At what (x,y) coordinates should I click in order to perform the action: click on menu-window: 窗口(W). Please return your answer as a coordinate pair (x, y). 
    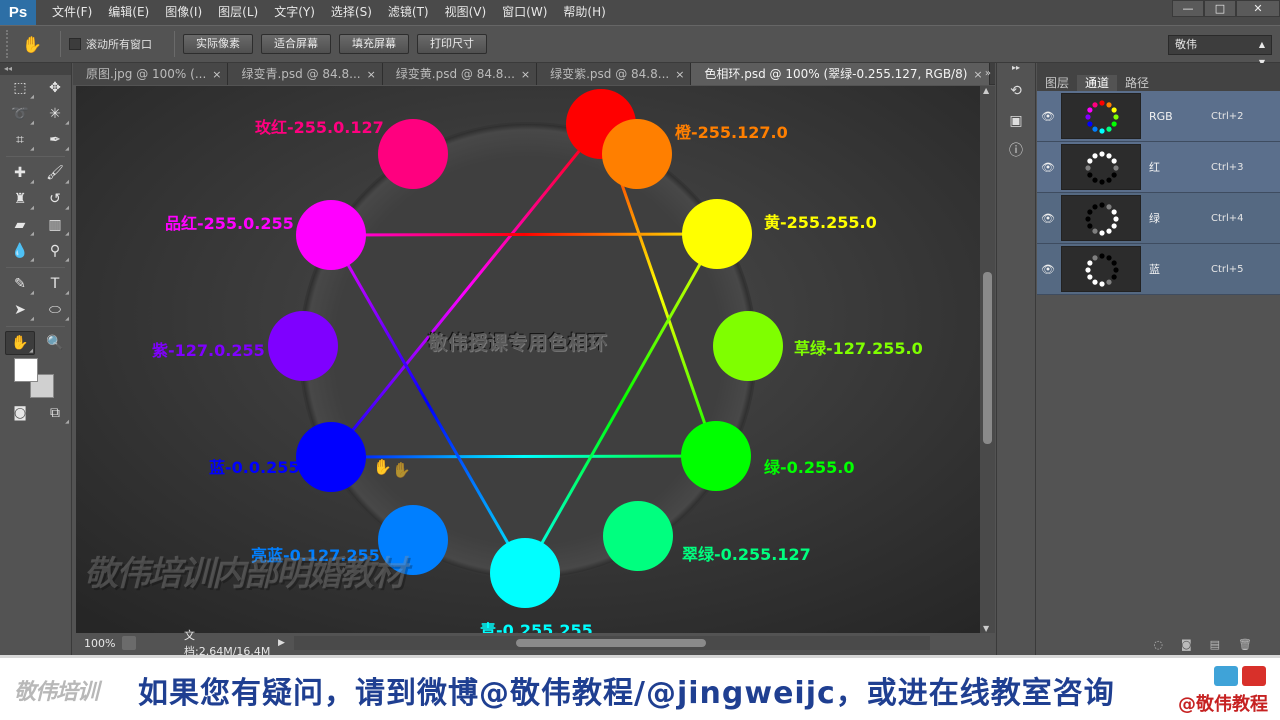
    Looking at the image, I should click on (524, 12).